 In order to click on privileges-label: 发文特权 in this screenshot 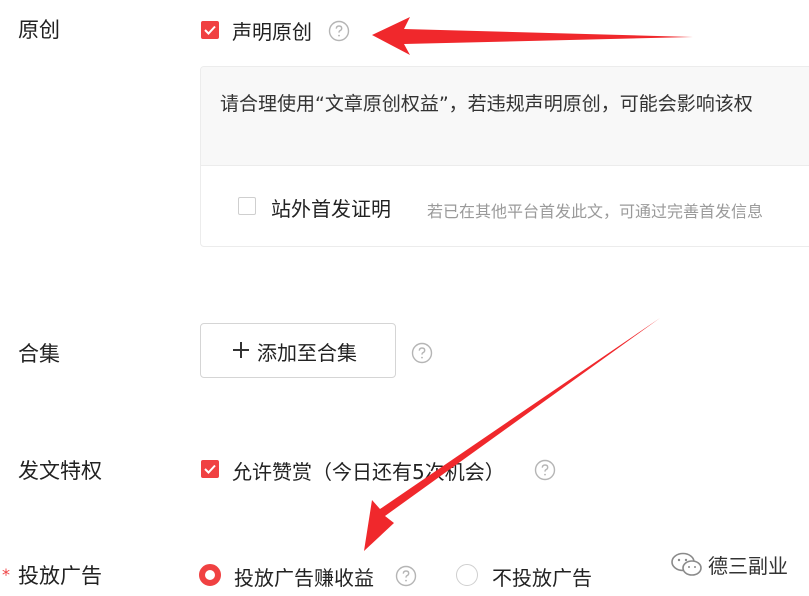, I will do `click(60, 471)`.